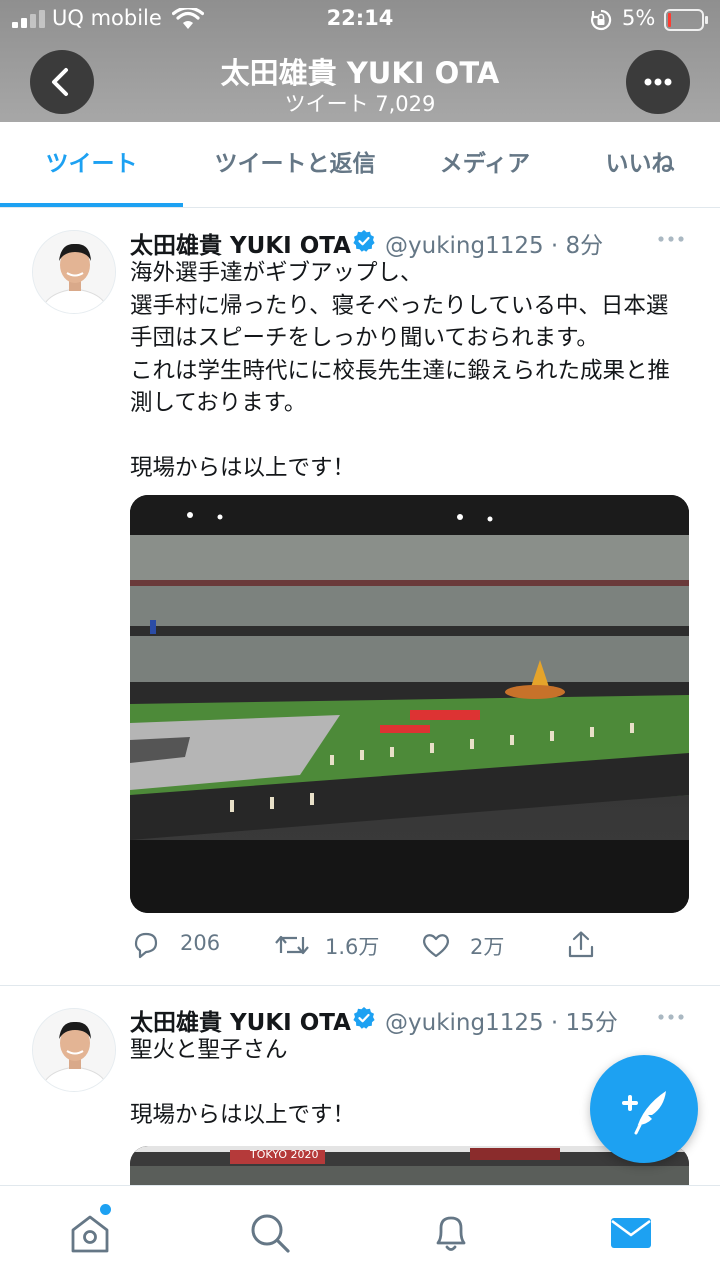  Describe the element at coordinates (601, 20) in the screenshot. I see `rotation-lock-icon` at that location.